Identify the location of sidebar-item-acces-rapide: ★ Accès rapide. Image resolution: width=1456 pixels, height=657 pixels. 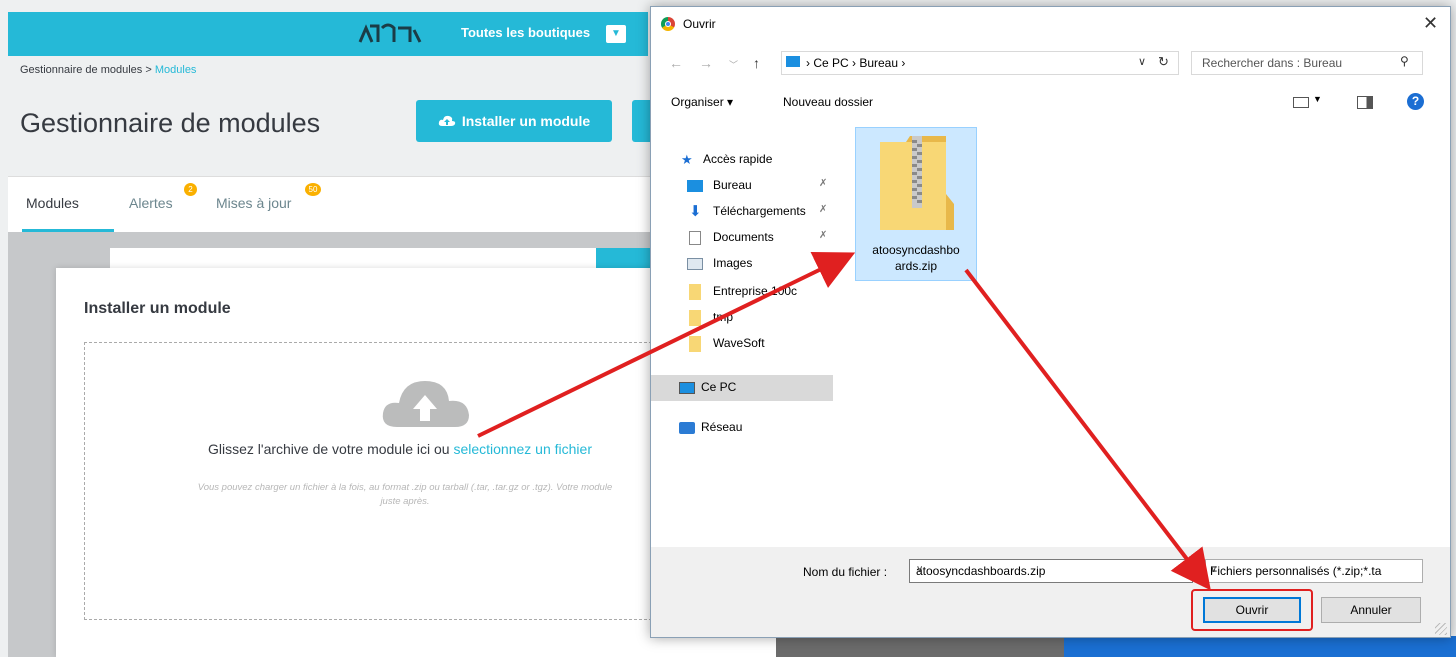
(742, 160).